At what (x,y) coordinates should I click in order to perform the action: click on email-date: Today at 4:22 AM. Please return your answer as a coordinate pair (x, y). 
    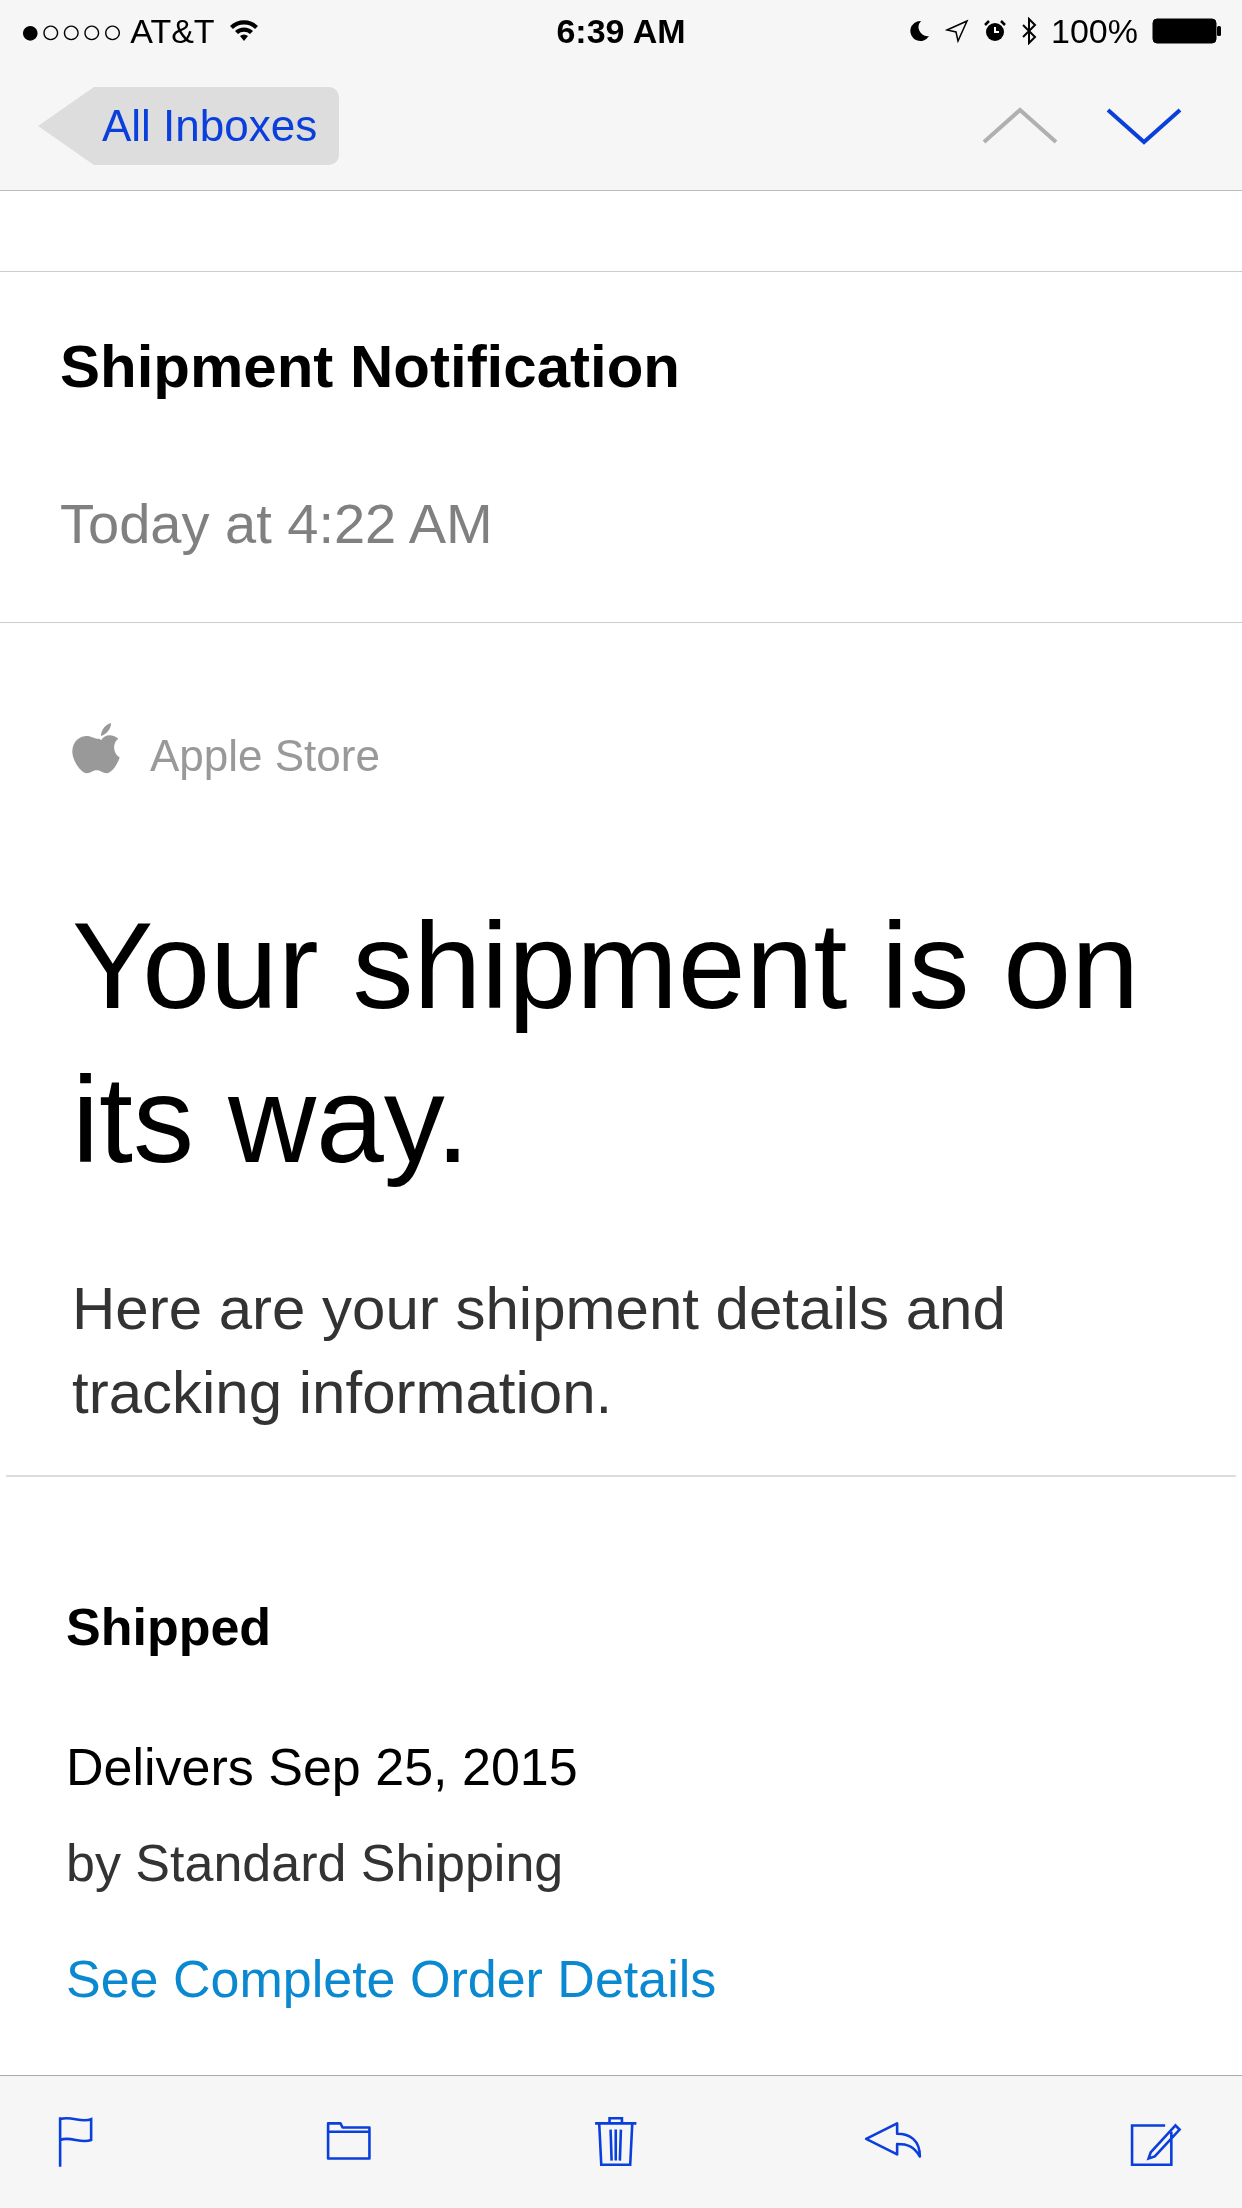
    Looking at the image, I should click on (277, 523).